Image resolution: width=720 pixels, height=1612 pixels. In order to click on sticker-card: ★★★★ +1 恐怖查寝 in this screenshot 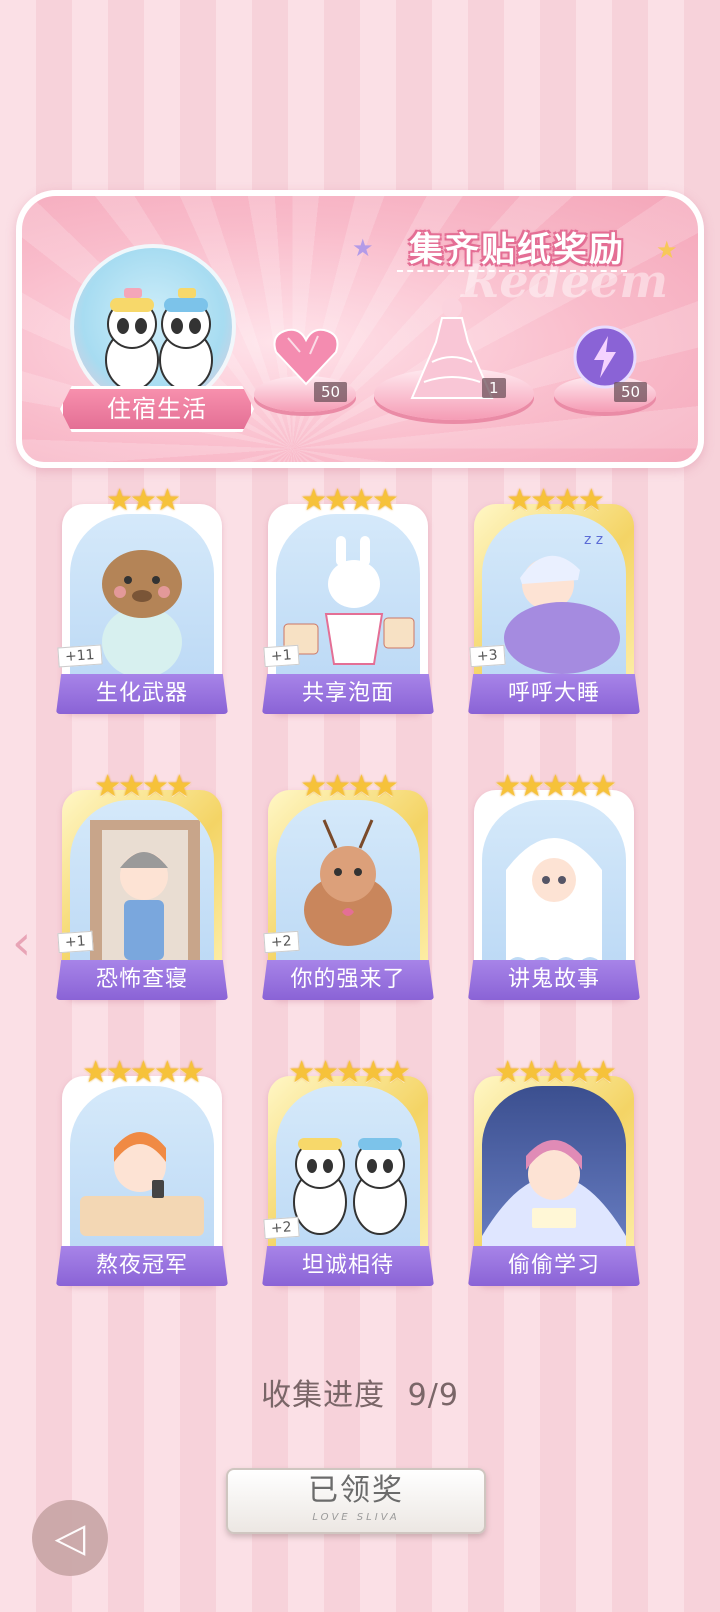, I will do `click(142, 885)`.